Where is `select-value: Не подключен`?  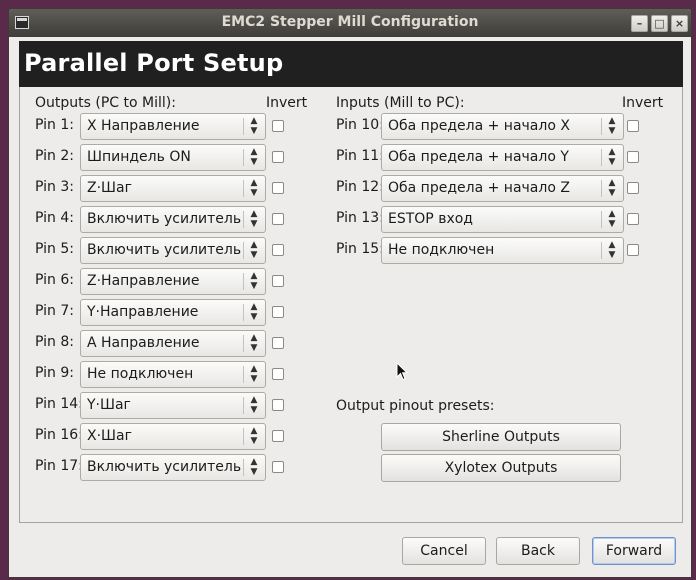
select-value: Не подключен is located at coordinates (441, 250).